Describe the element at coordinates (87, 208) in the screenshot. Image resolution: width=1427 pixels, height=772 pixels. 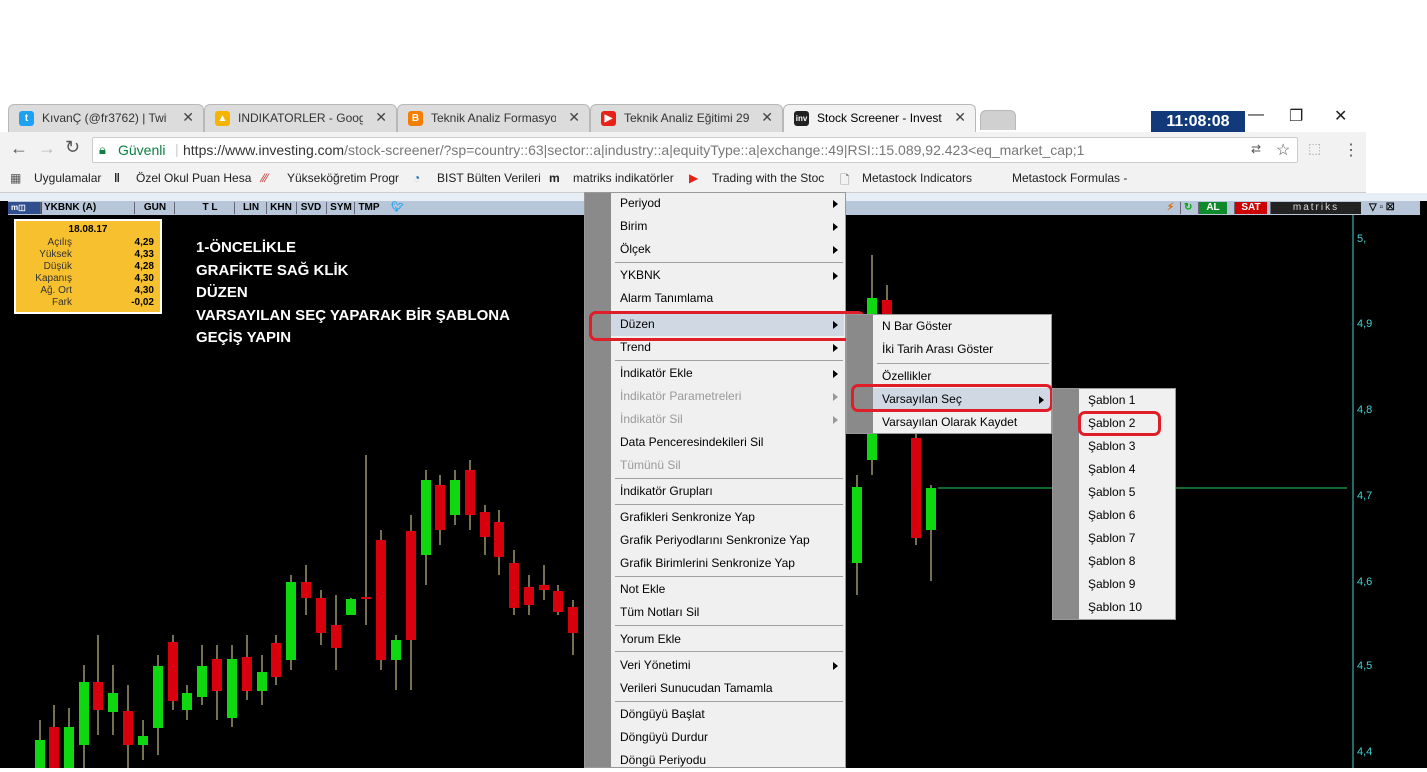
I see `symbol-selector: YKBNK (A)` at that location.